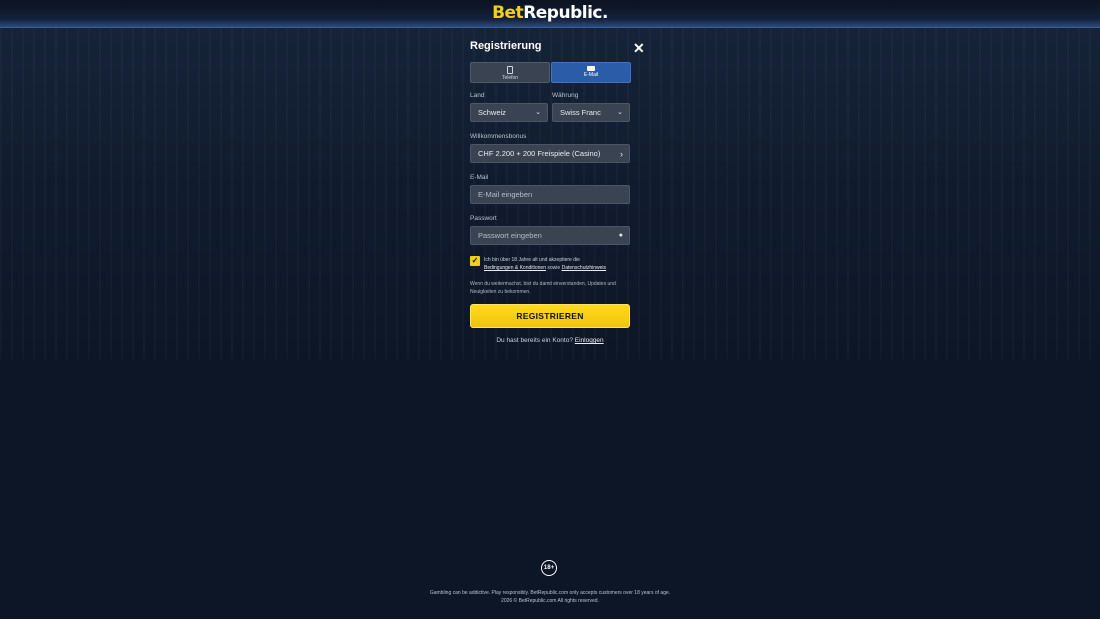 This screenshot has width=1100, height=619. I want to click on country-select: Schweiz ⌄, so click(509, 112).